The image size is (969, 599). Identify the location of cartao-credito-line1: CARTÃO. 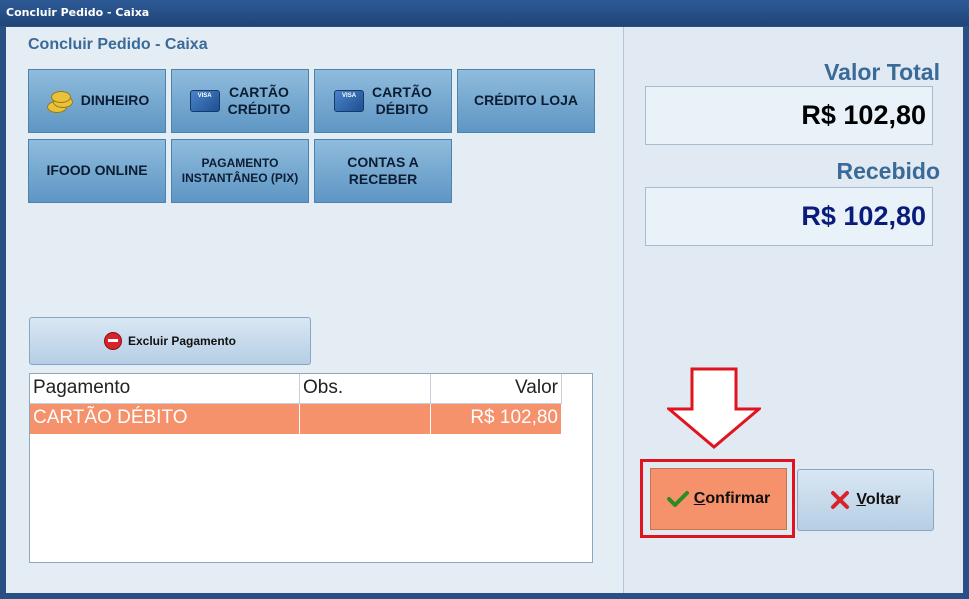
(259, 91).